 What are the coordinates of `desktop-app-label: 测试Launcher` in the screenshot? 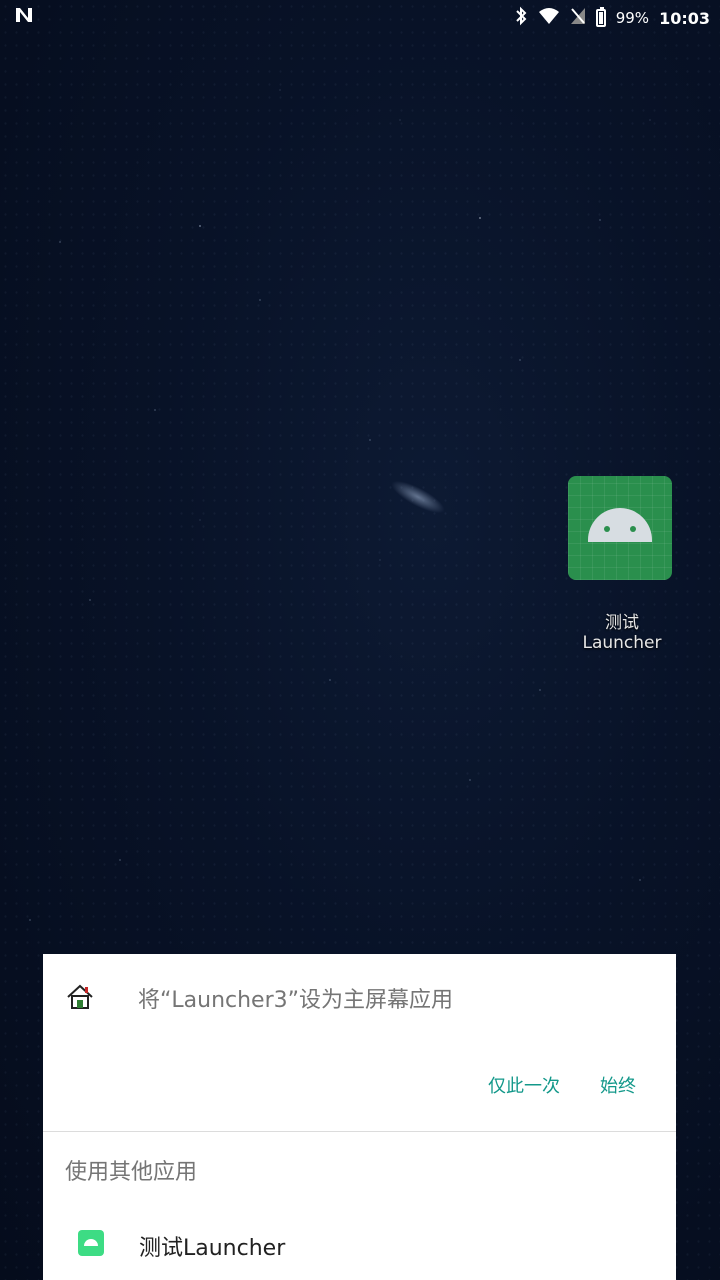 It's located at (622, 633).